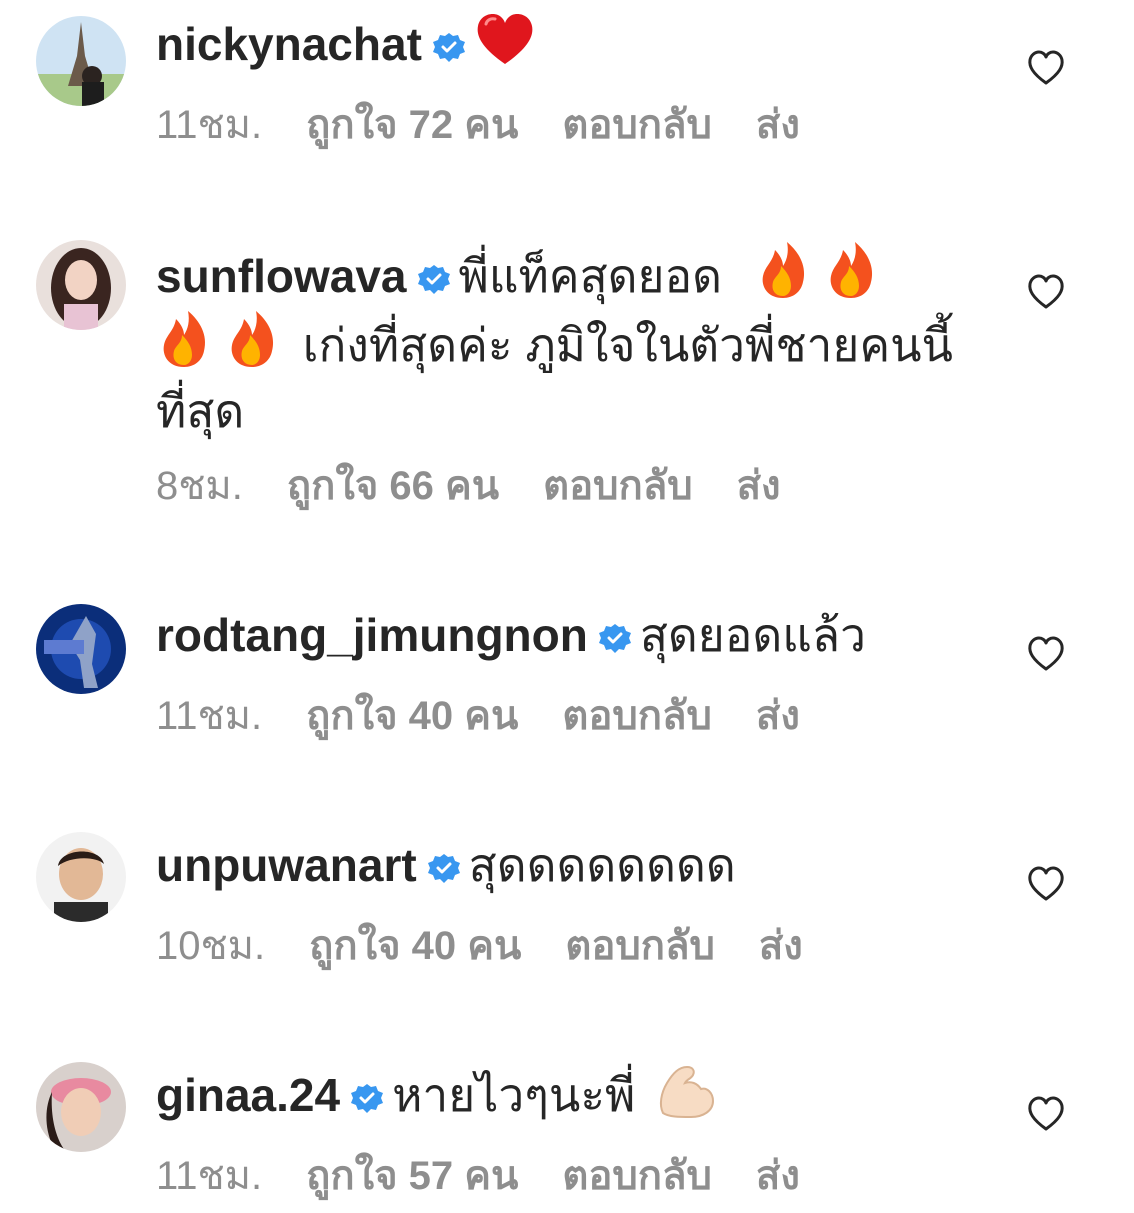 This screenshot has height=1213, width=1134. Describe the element at coordinates (505, 39) in the screenshot. I see `red-heart-emoji-icon` at that location.